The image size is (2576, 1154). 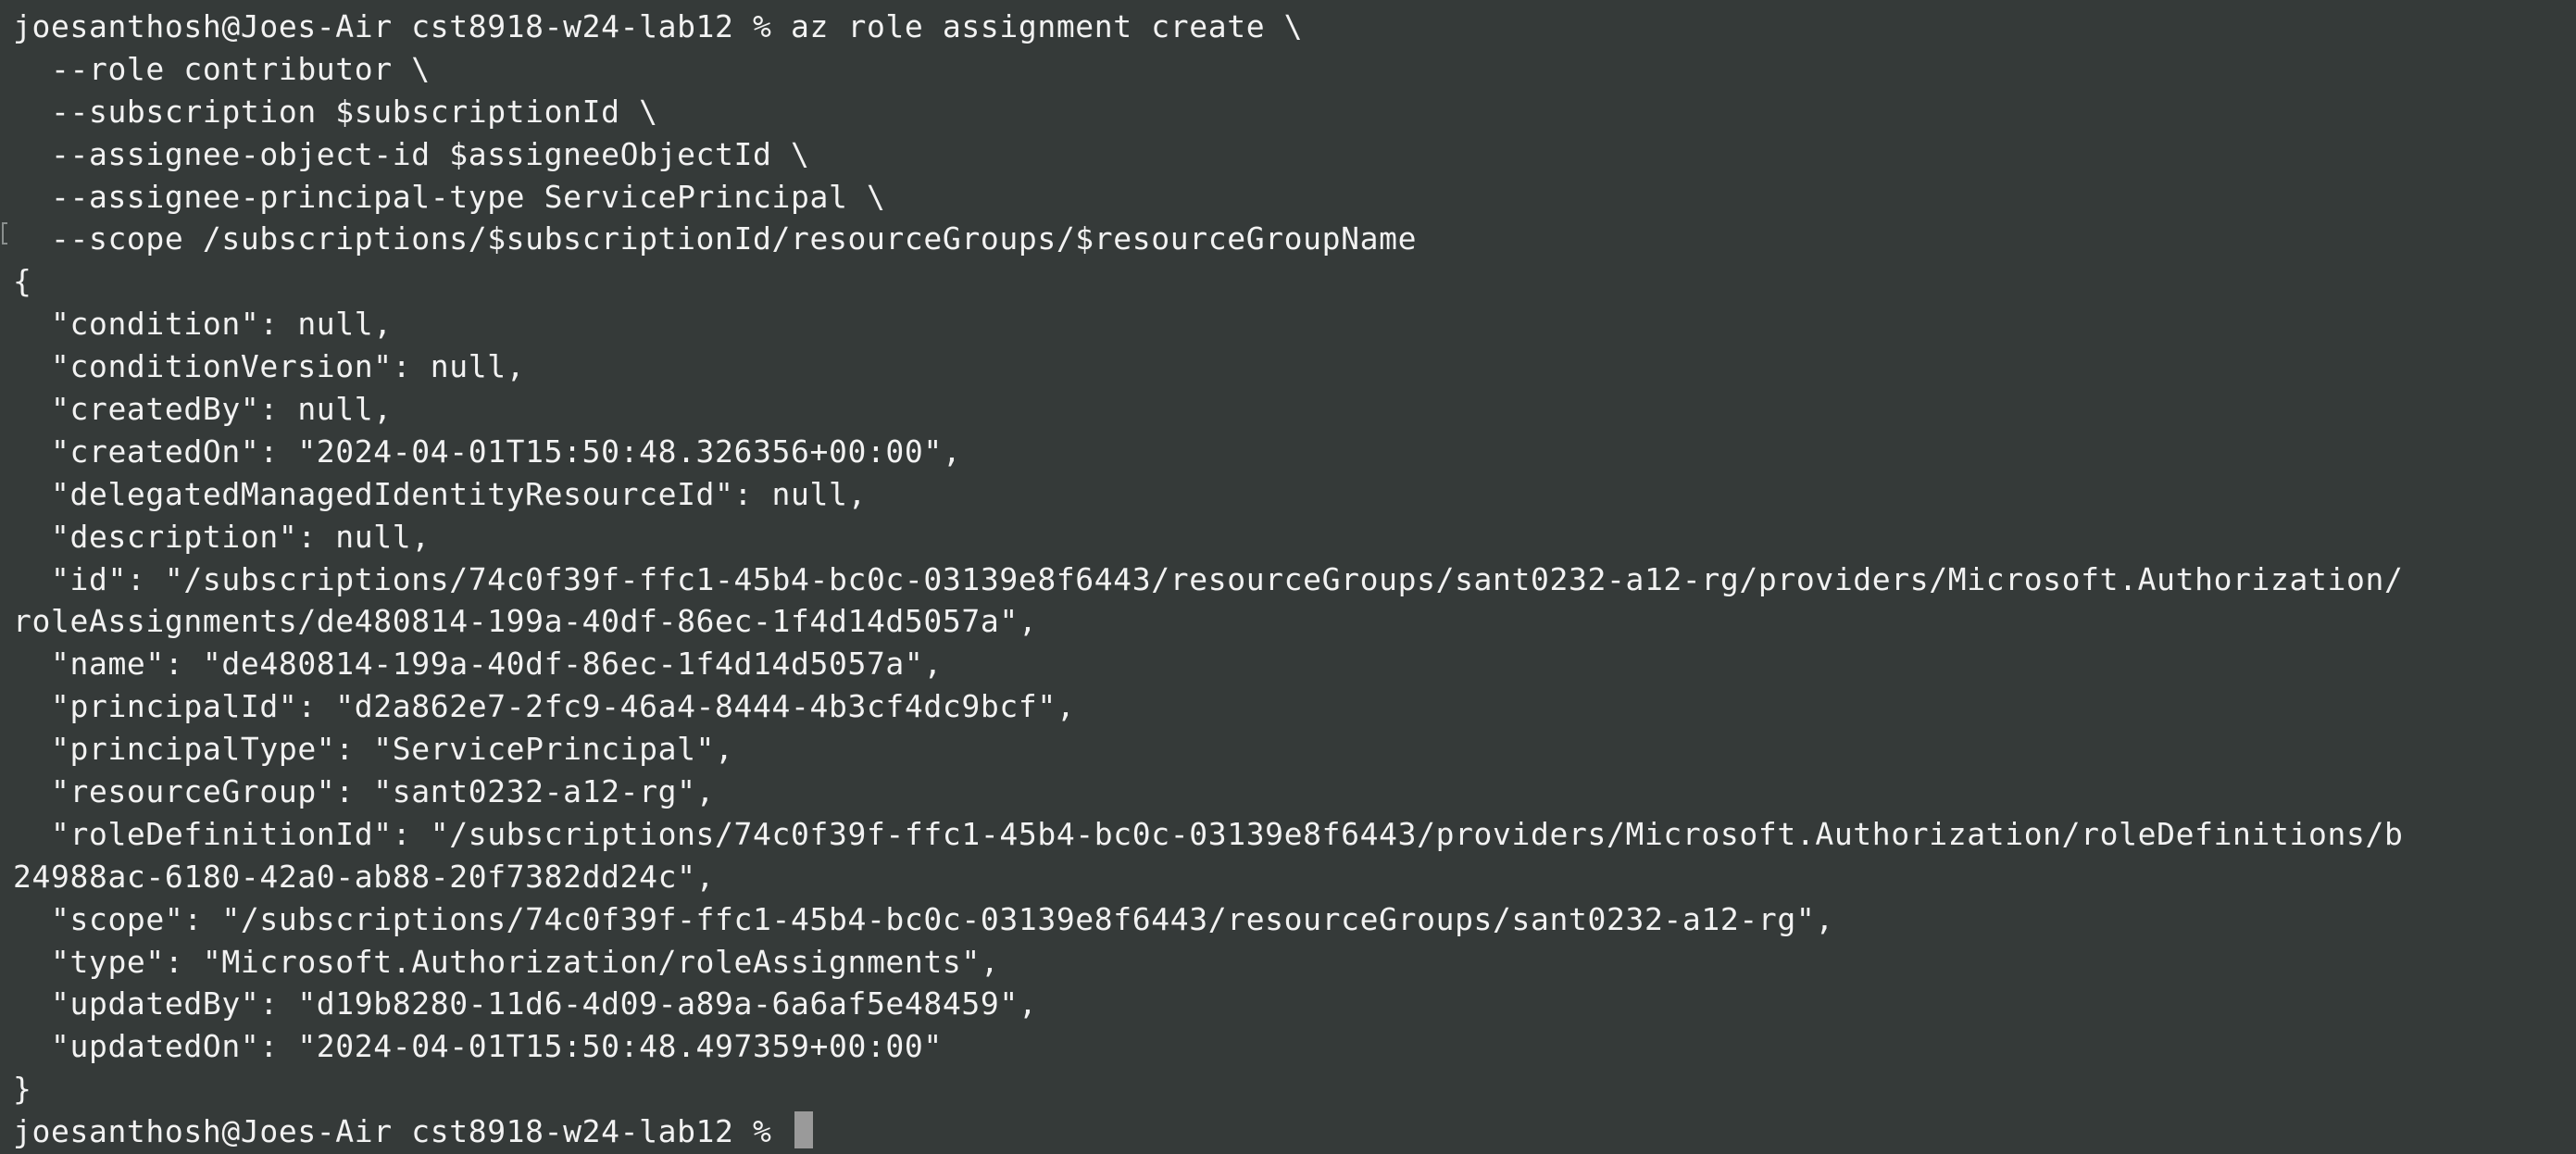 What do you see at coordinates (1294, 1131) in the screenshot?
I see `prompt-line: joesanthosh@Joes-Air cst8918-w24-lab12 %` at bounding box center [1294, 1131].